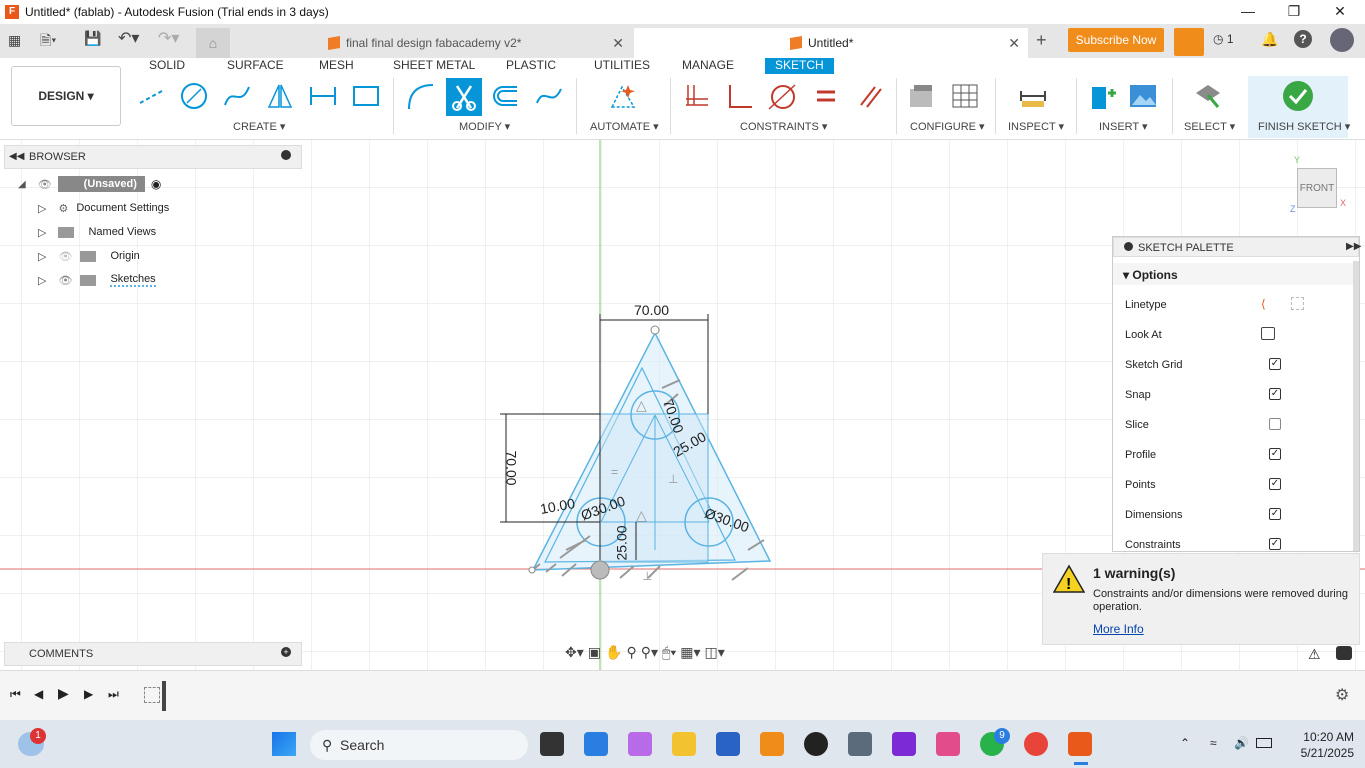 The height and width of the screenshot is (768, 1365). I want to click on calculator-icon, so click(860, 744).